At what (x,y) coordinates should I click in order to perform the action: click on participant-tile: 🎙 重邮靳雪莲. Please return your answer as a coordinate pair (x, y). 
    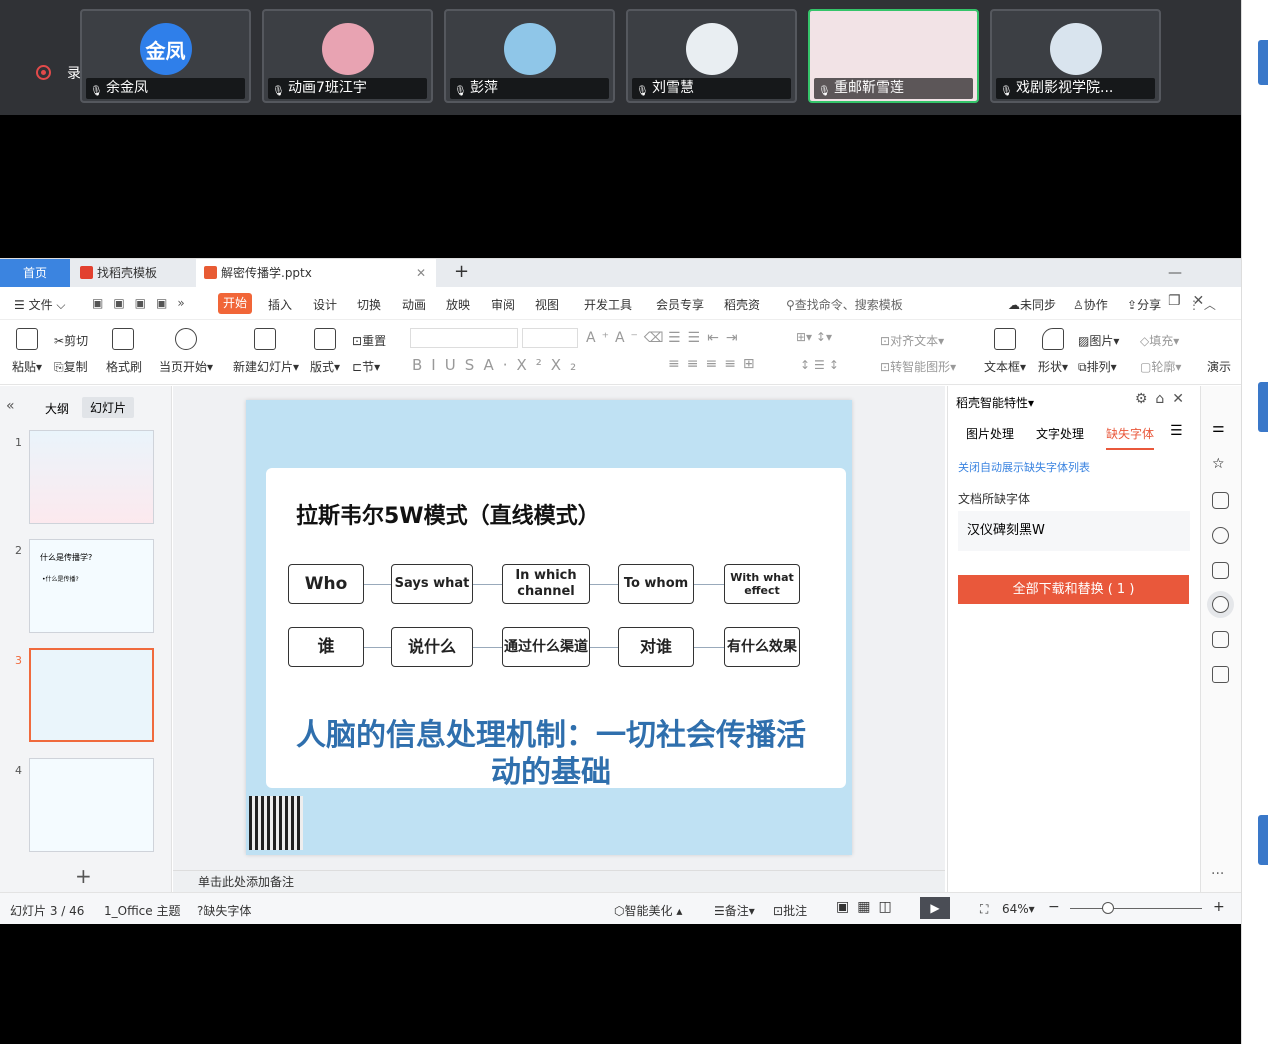
    Looking at the image, I should click on (893, 56).